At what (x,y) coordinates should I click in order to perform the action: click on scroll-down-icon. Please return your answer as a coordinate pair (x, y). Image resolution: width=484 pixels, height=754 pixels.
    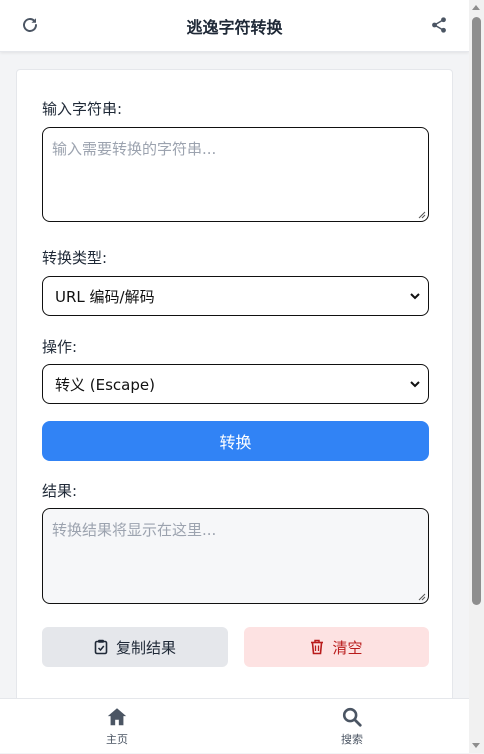
    Looking at the image, I should click on (476, 745).